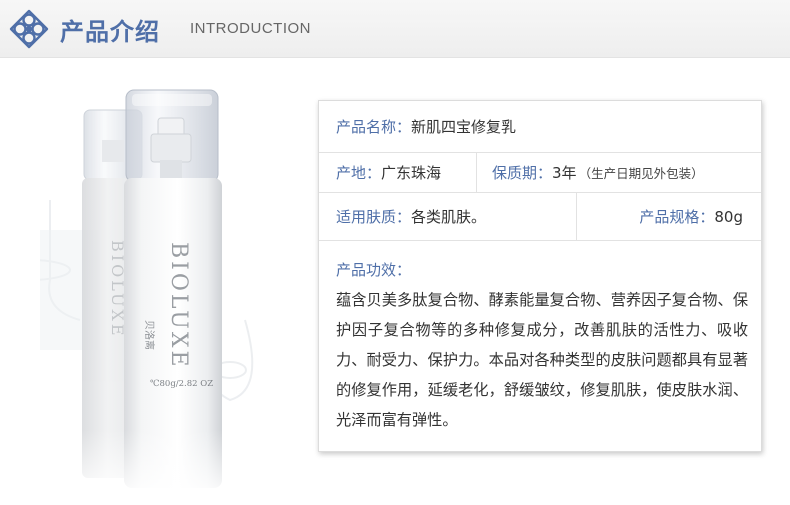 This screenshot has width=790, height=505. What do you see at coordinates (178, 306) in the screenshot?
I see `bottle-brand: BIOLUXE` at bounding box center [178, 306].